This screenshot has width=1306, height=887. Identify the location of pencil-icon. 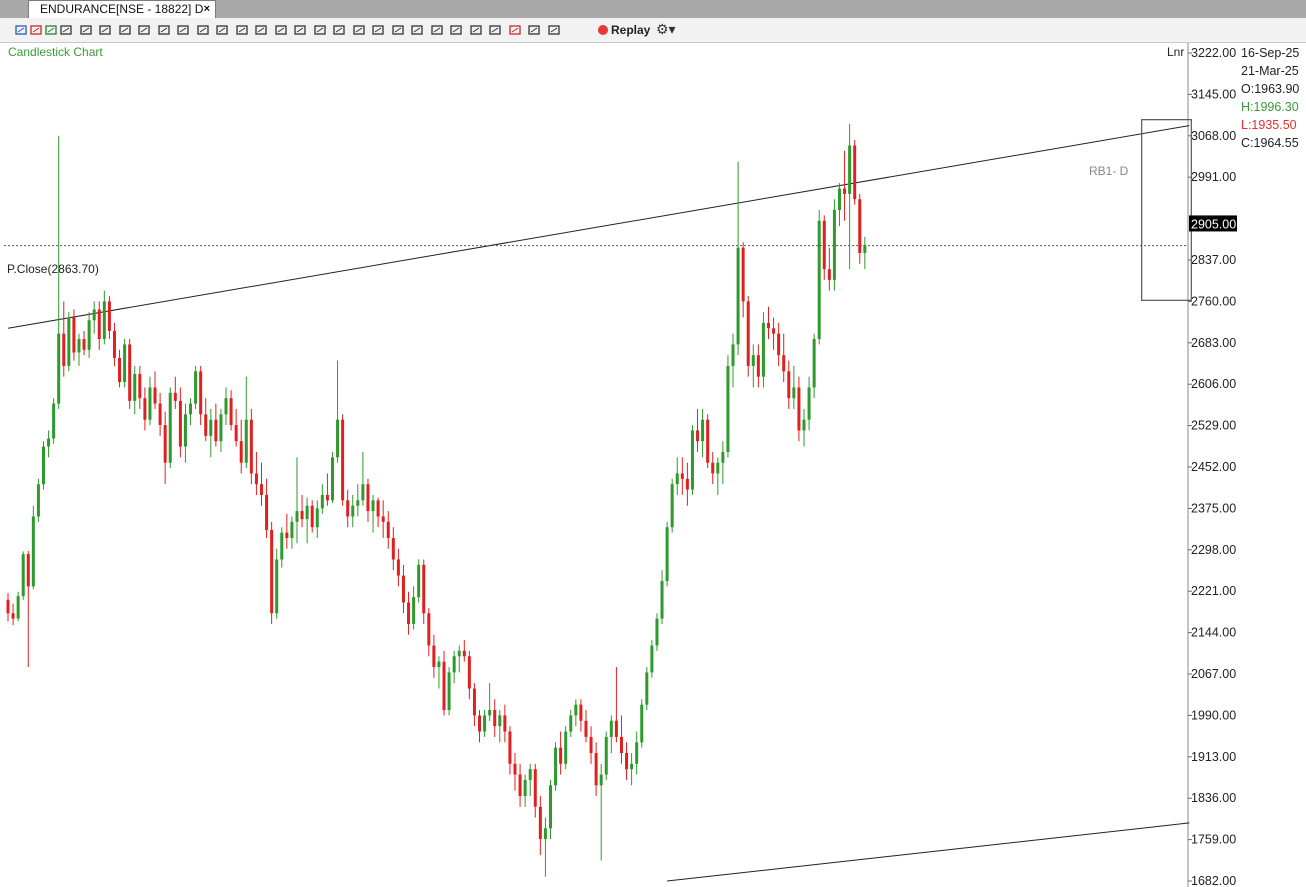
(203, 30).